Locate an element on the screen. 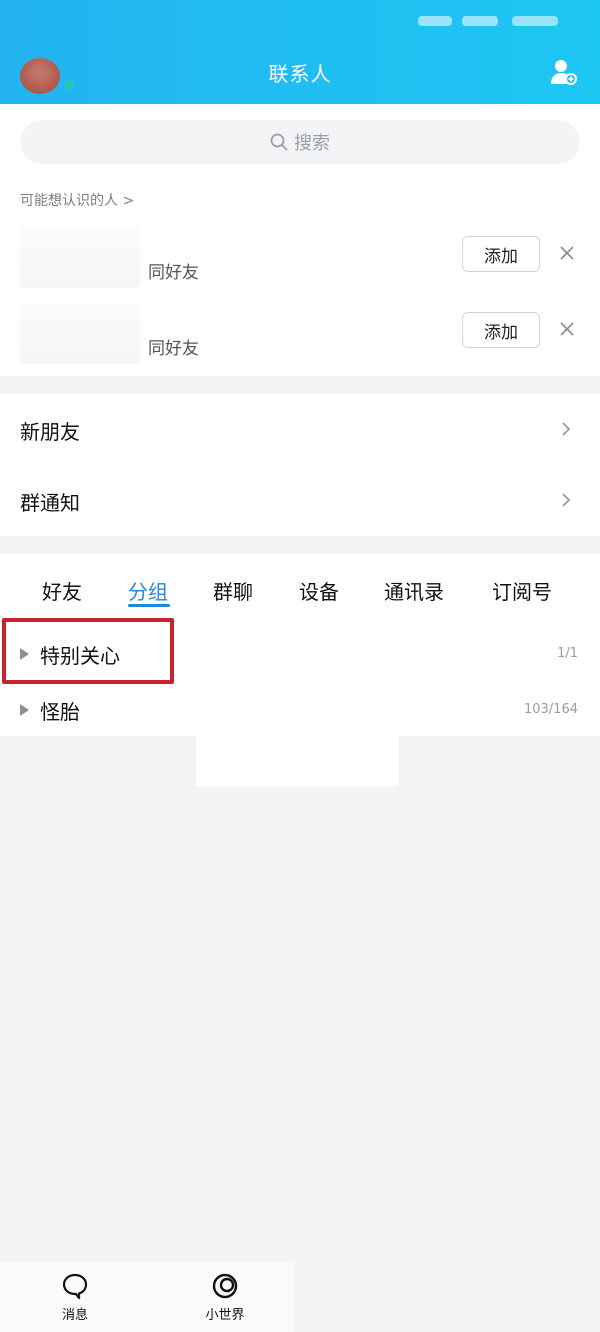  status-wifi-icon is located at coordinates (480, 21).